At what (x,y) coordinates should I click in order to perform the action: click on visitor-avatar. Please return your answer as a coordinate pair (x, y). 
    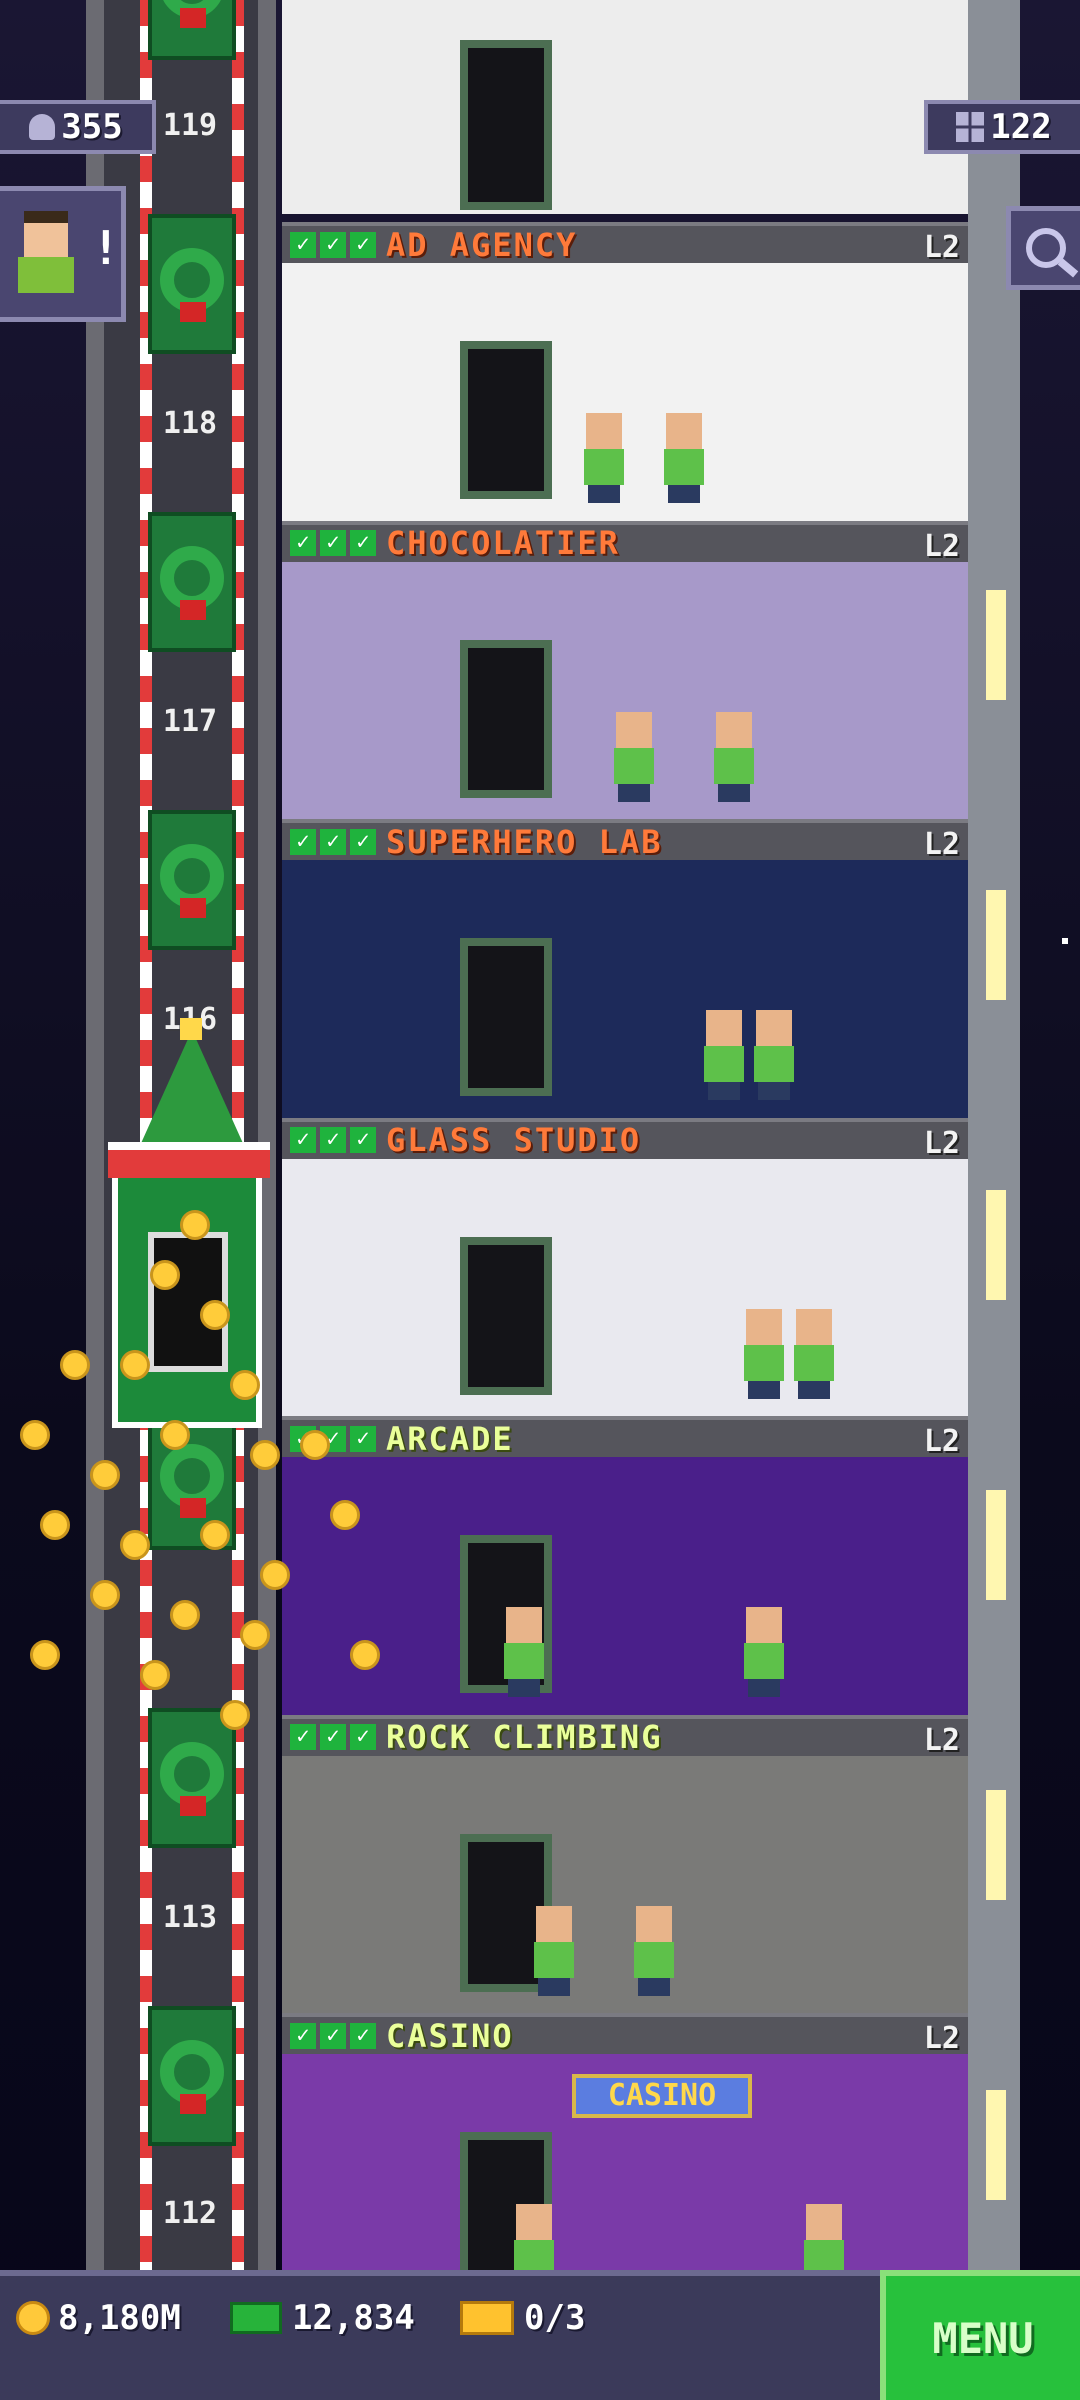
    Looking at the image, I should click on (46, 256).